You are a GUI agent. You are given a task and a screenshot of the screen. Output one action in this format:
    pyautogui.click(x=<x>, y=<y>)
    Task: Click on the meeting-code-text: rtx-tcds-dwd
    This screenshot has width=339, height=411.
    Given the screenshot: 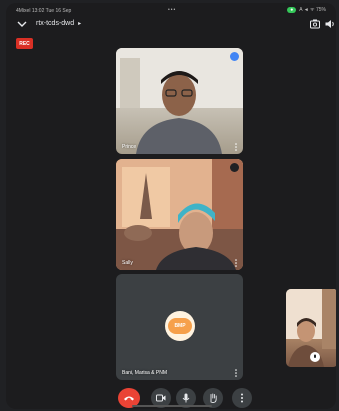 What is the action you would take?
    pyautogui.click(x=55, y=23)
    